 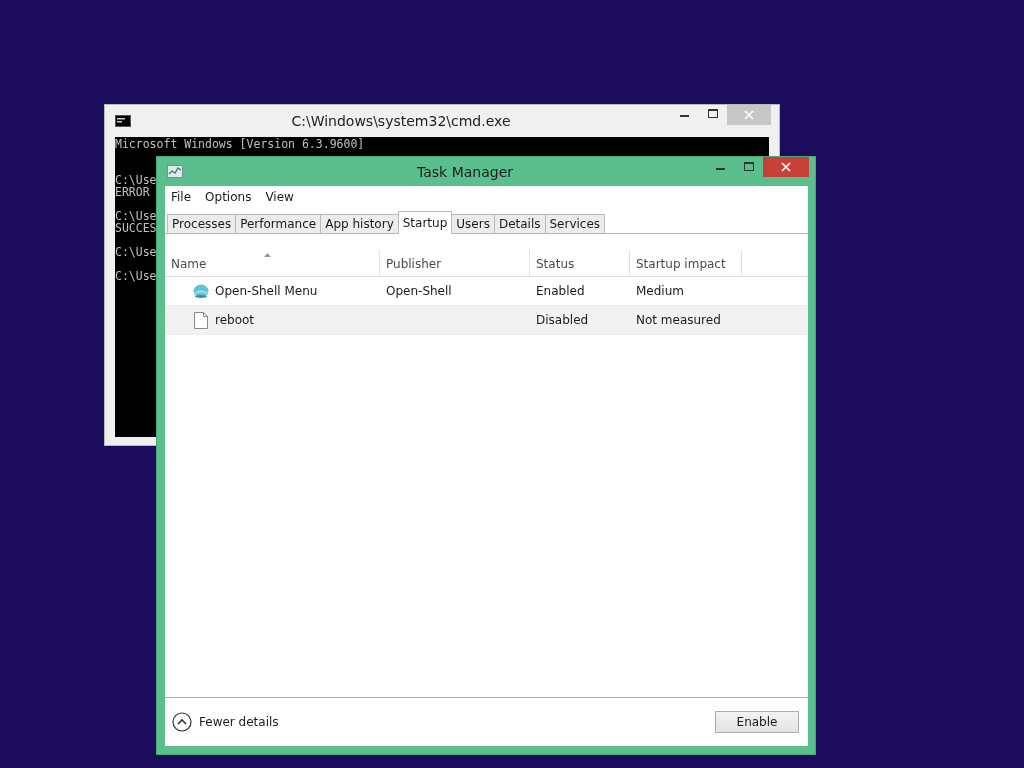 I want to click on console-line: SUCCES, so click(x=136, y=228).